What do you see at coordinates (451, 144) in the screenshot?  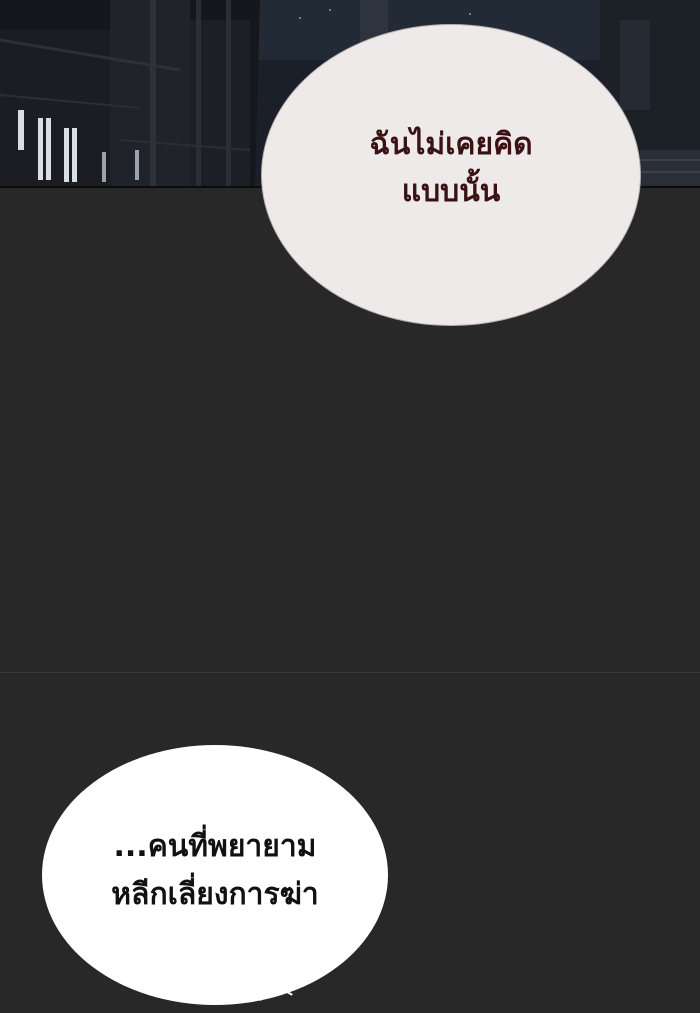 I see `speech-line: ฉันไม่เคยคิด` at bounding box center [451, 144].